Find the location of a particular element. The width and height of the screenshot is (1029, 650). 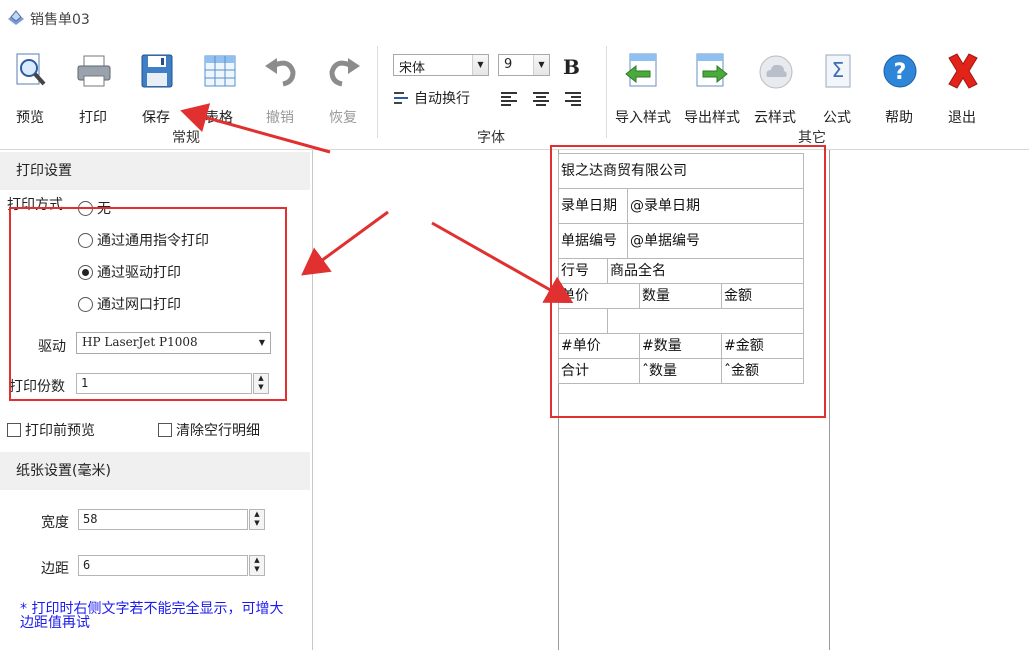

undo-button: 撤销 is located at coordinates (280, 88).